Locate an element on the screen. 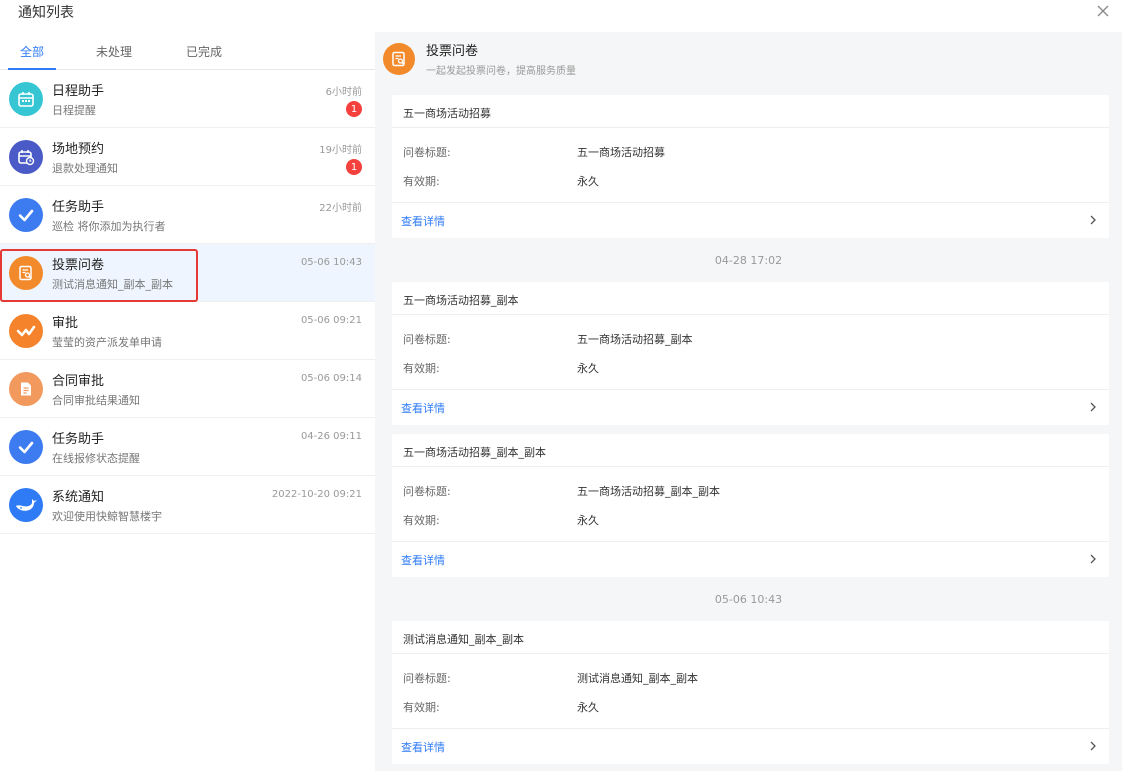 The image size is (1122, 771). approval-icon is located at coordinates (26, 331).